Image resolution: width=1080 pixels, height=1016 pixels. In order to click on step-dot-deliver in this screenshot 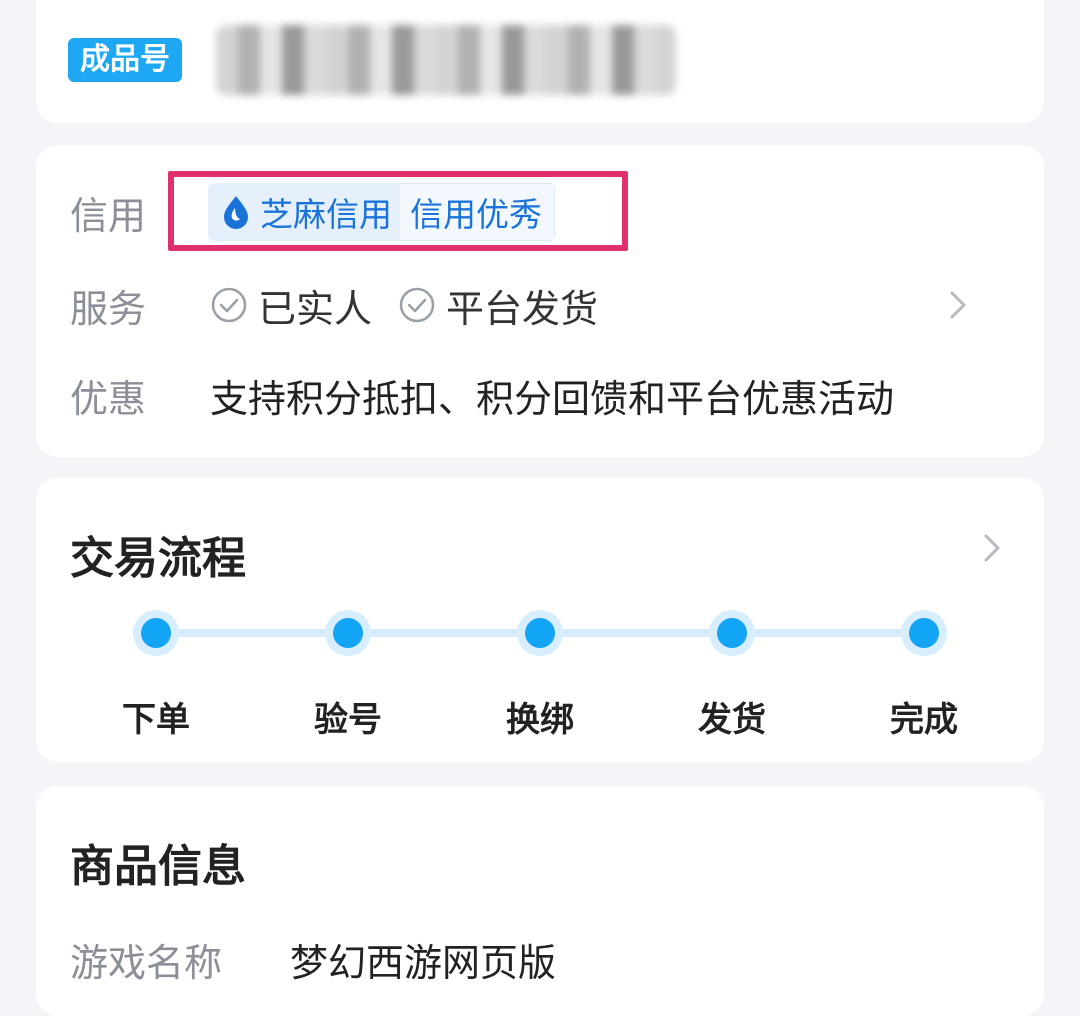, I will do `click(732, 633)`.